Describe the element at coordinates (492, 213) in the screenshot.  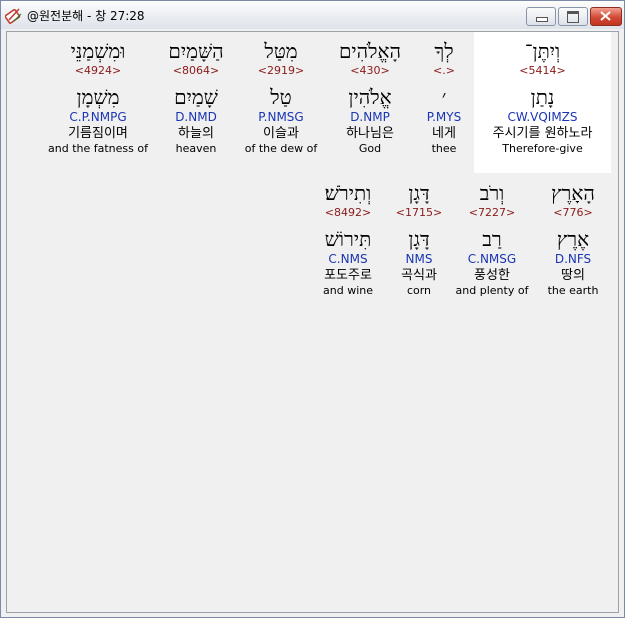
I see `strong-number: <7227>` at that location.